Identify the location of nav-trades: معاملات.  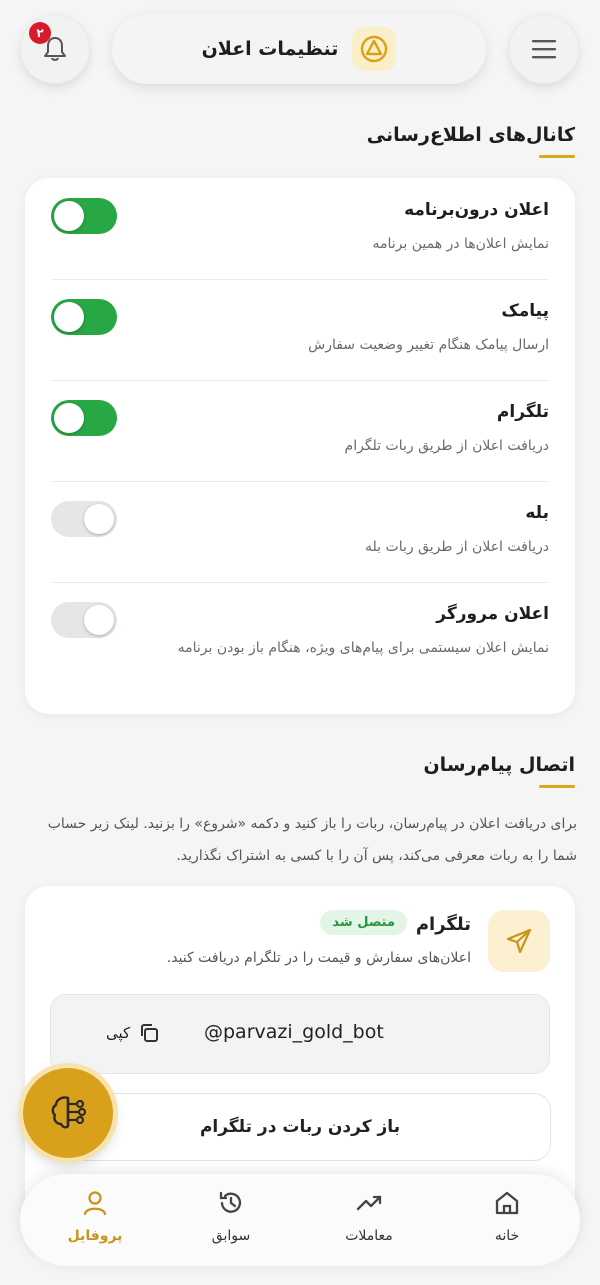
(369, 1216).